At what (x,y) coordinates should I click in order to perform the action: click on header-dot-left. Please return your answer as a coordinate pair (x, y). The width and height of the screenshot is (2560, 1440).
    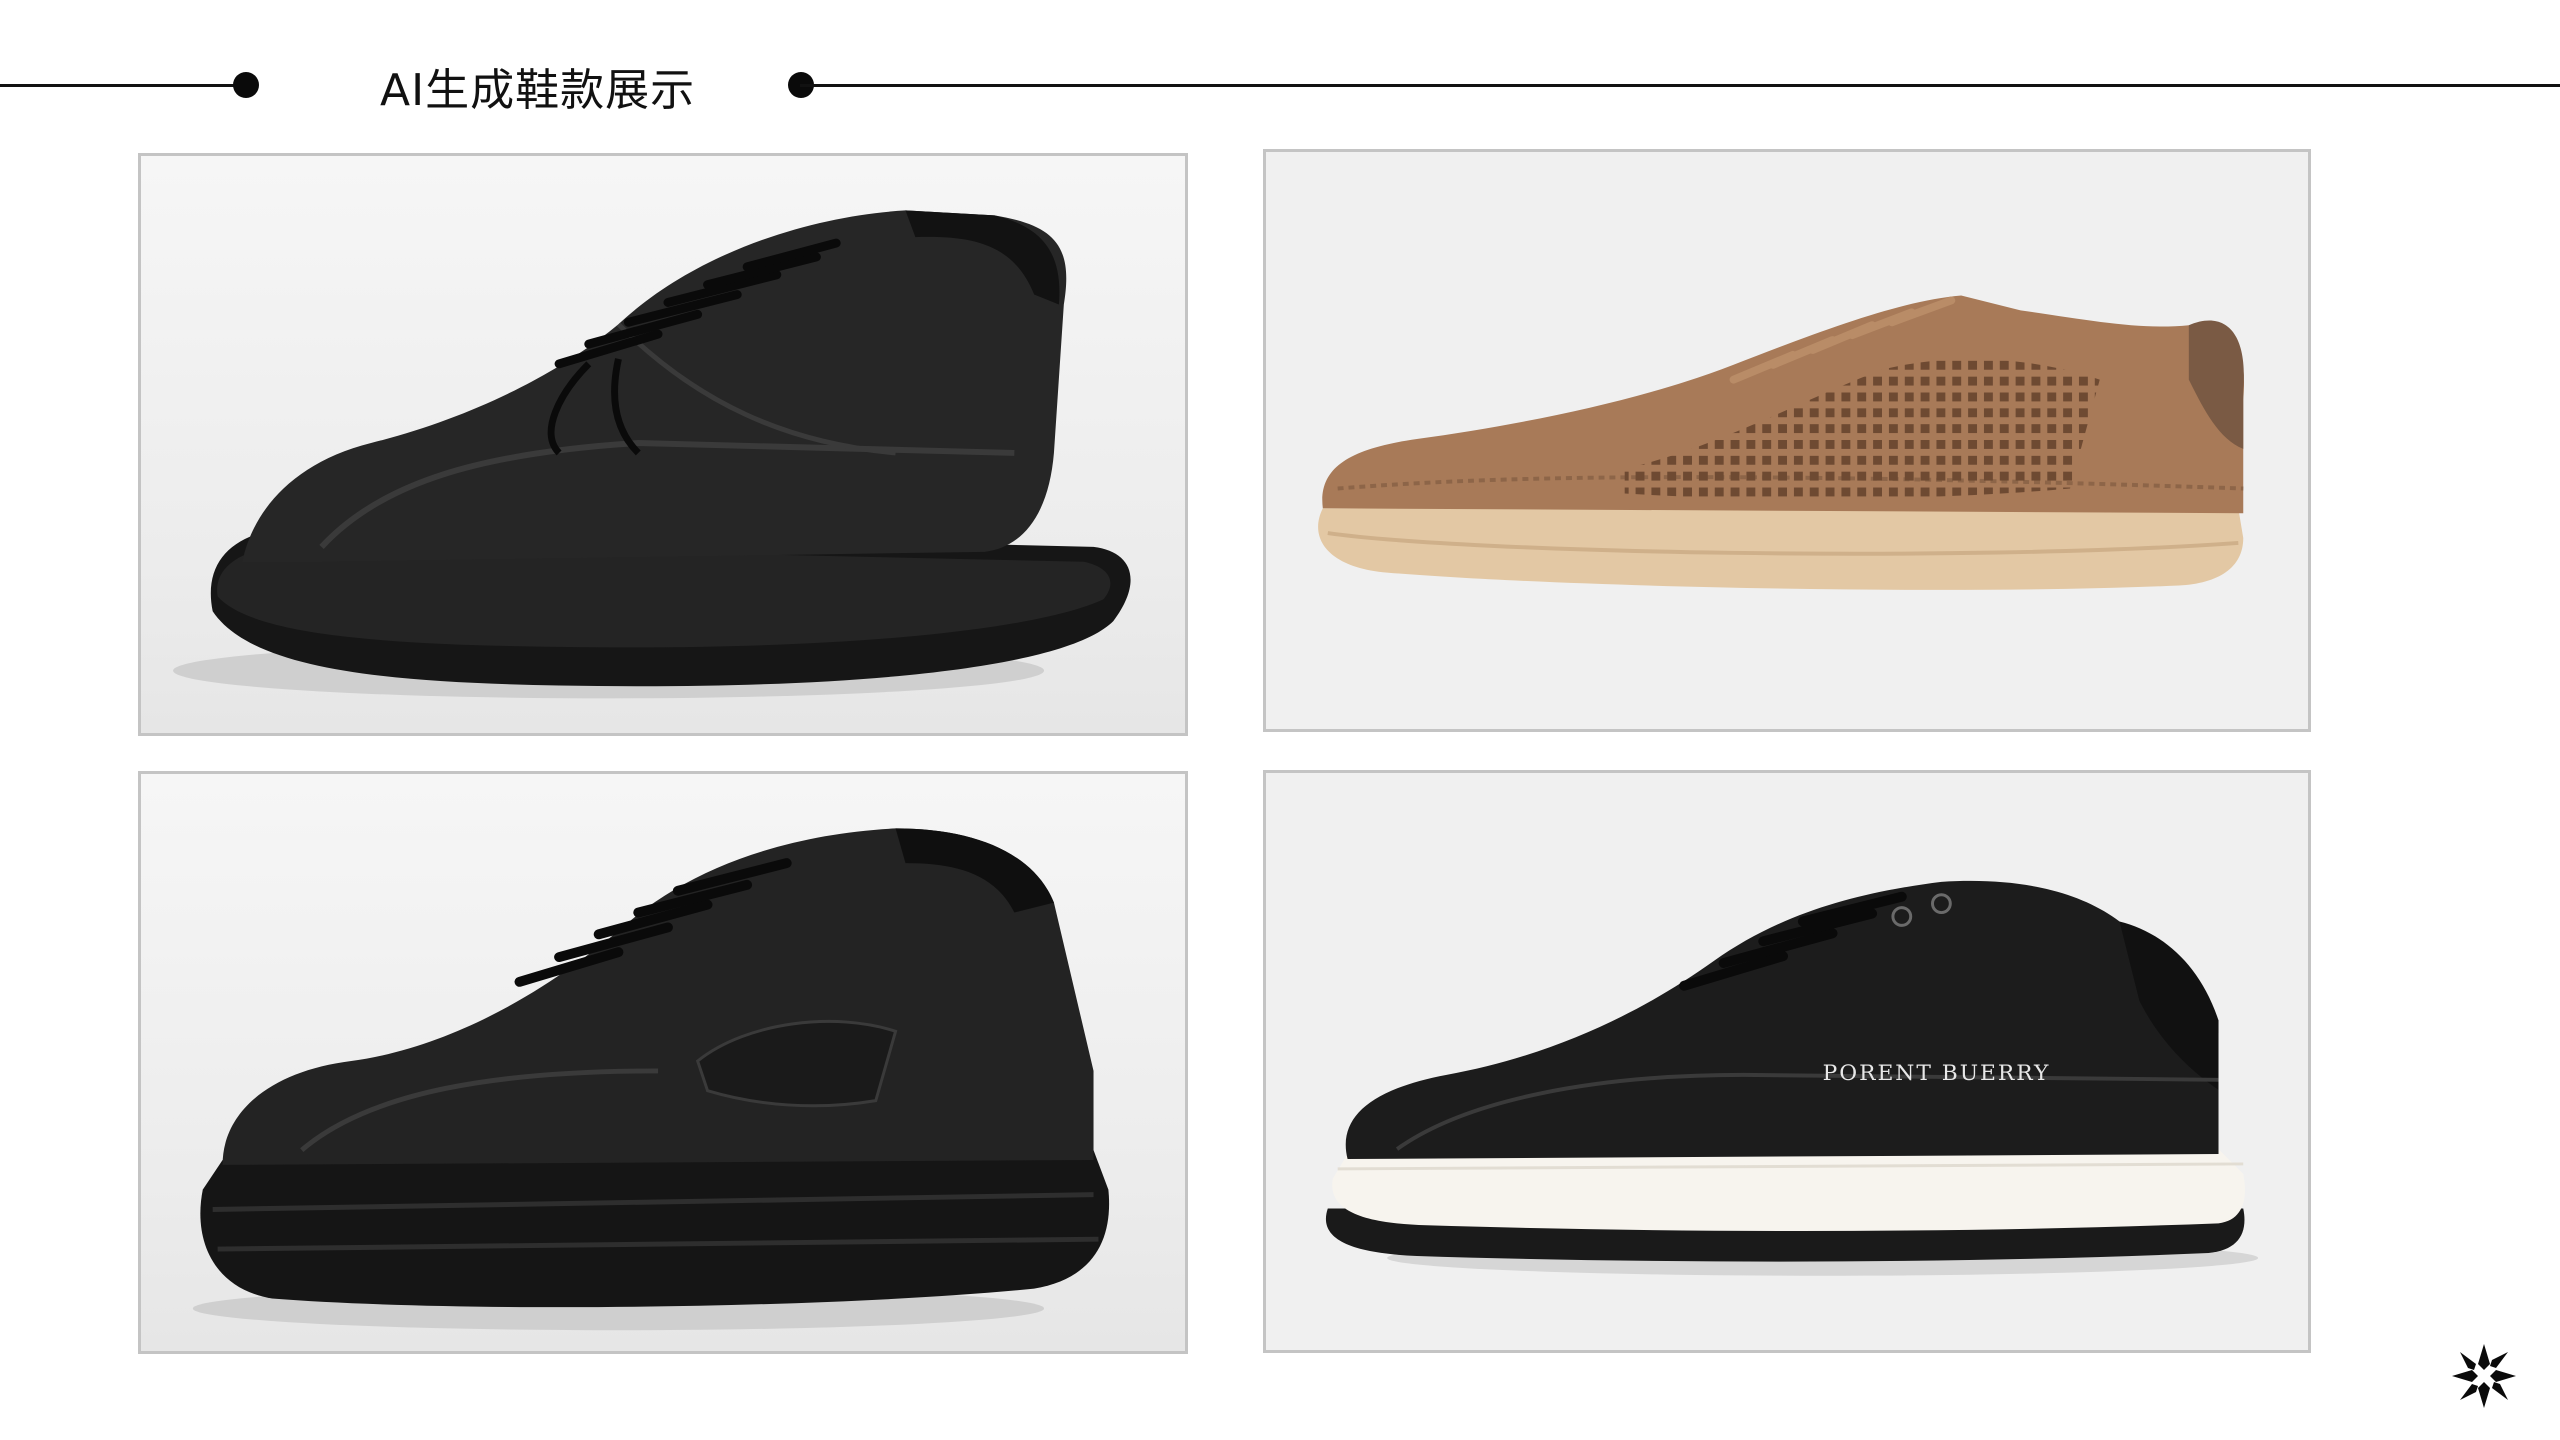
    Looking at the image, I should click on (246, 85).